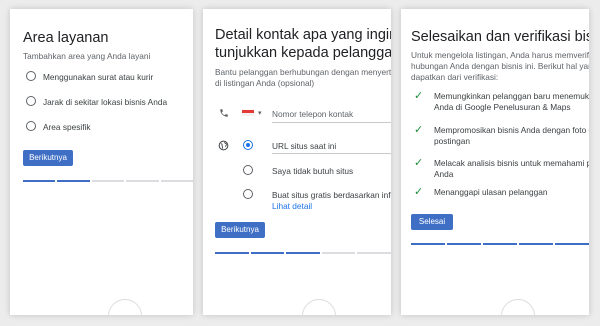 The width and height of the screenshot is (600, 326). Describe the element at coordinates (248, 170) in the screenshot. I see `radio-no-website` at that location.